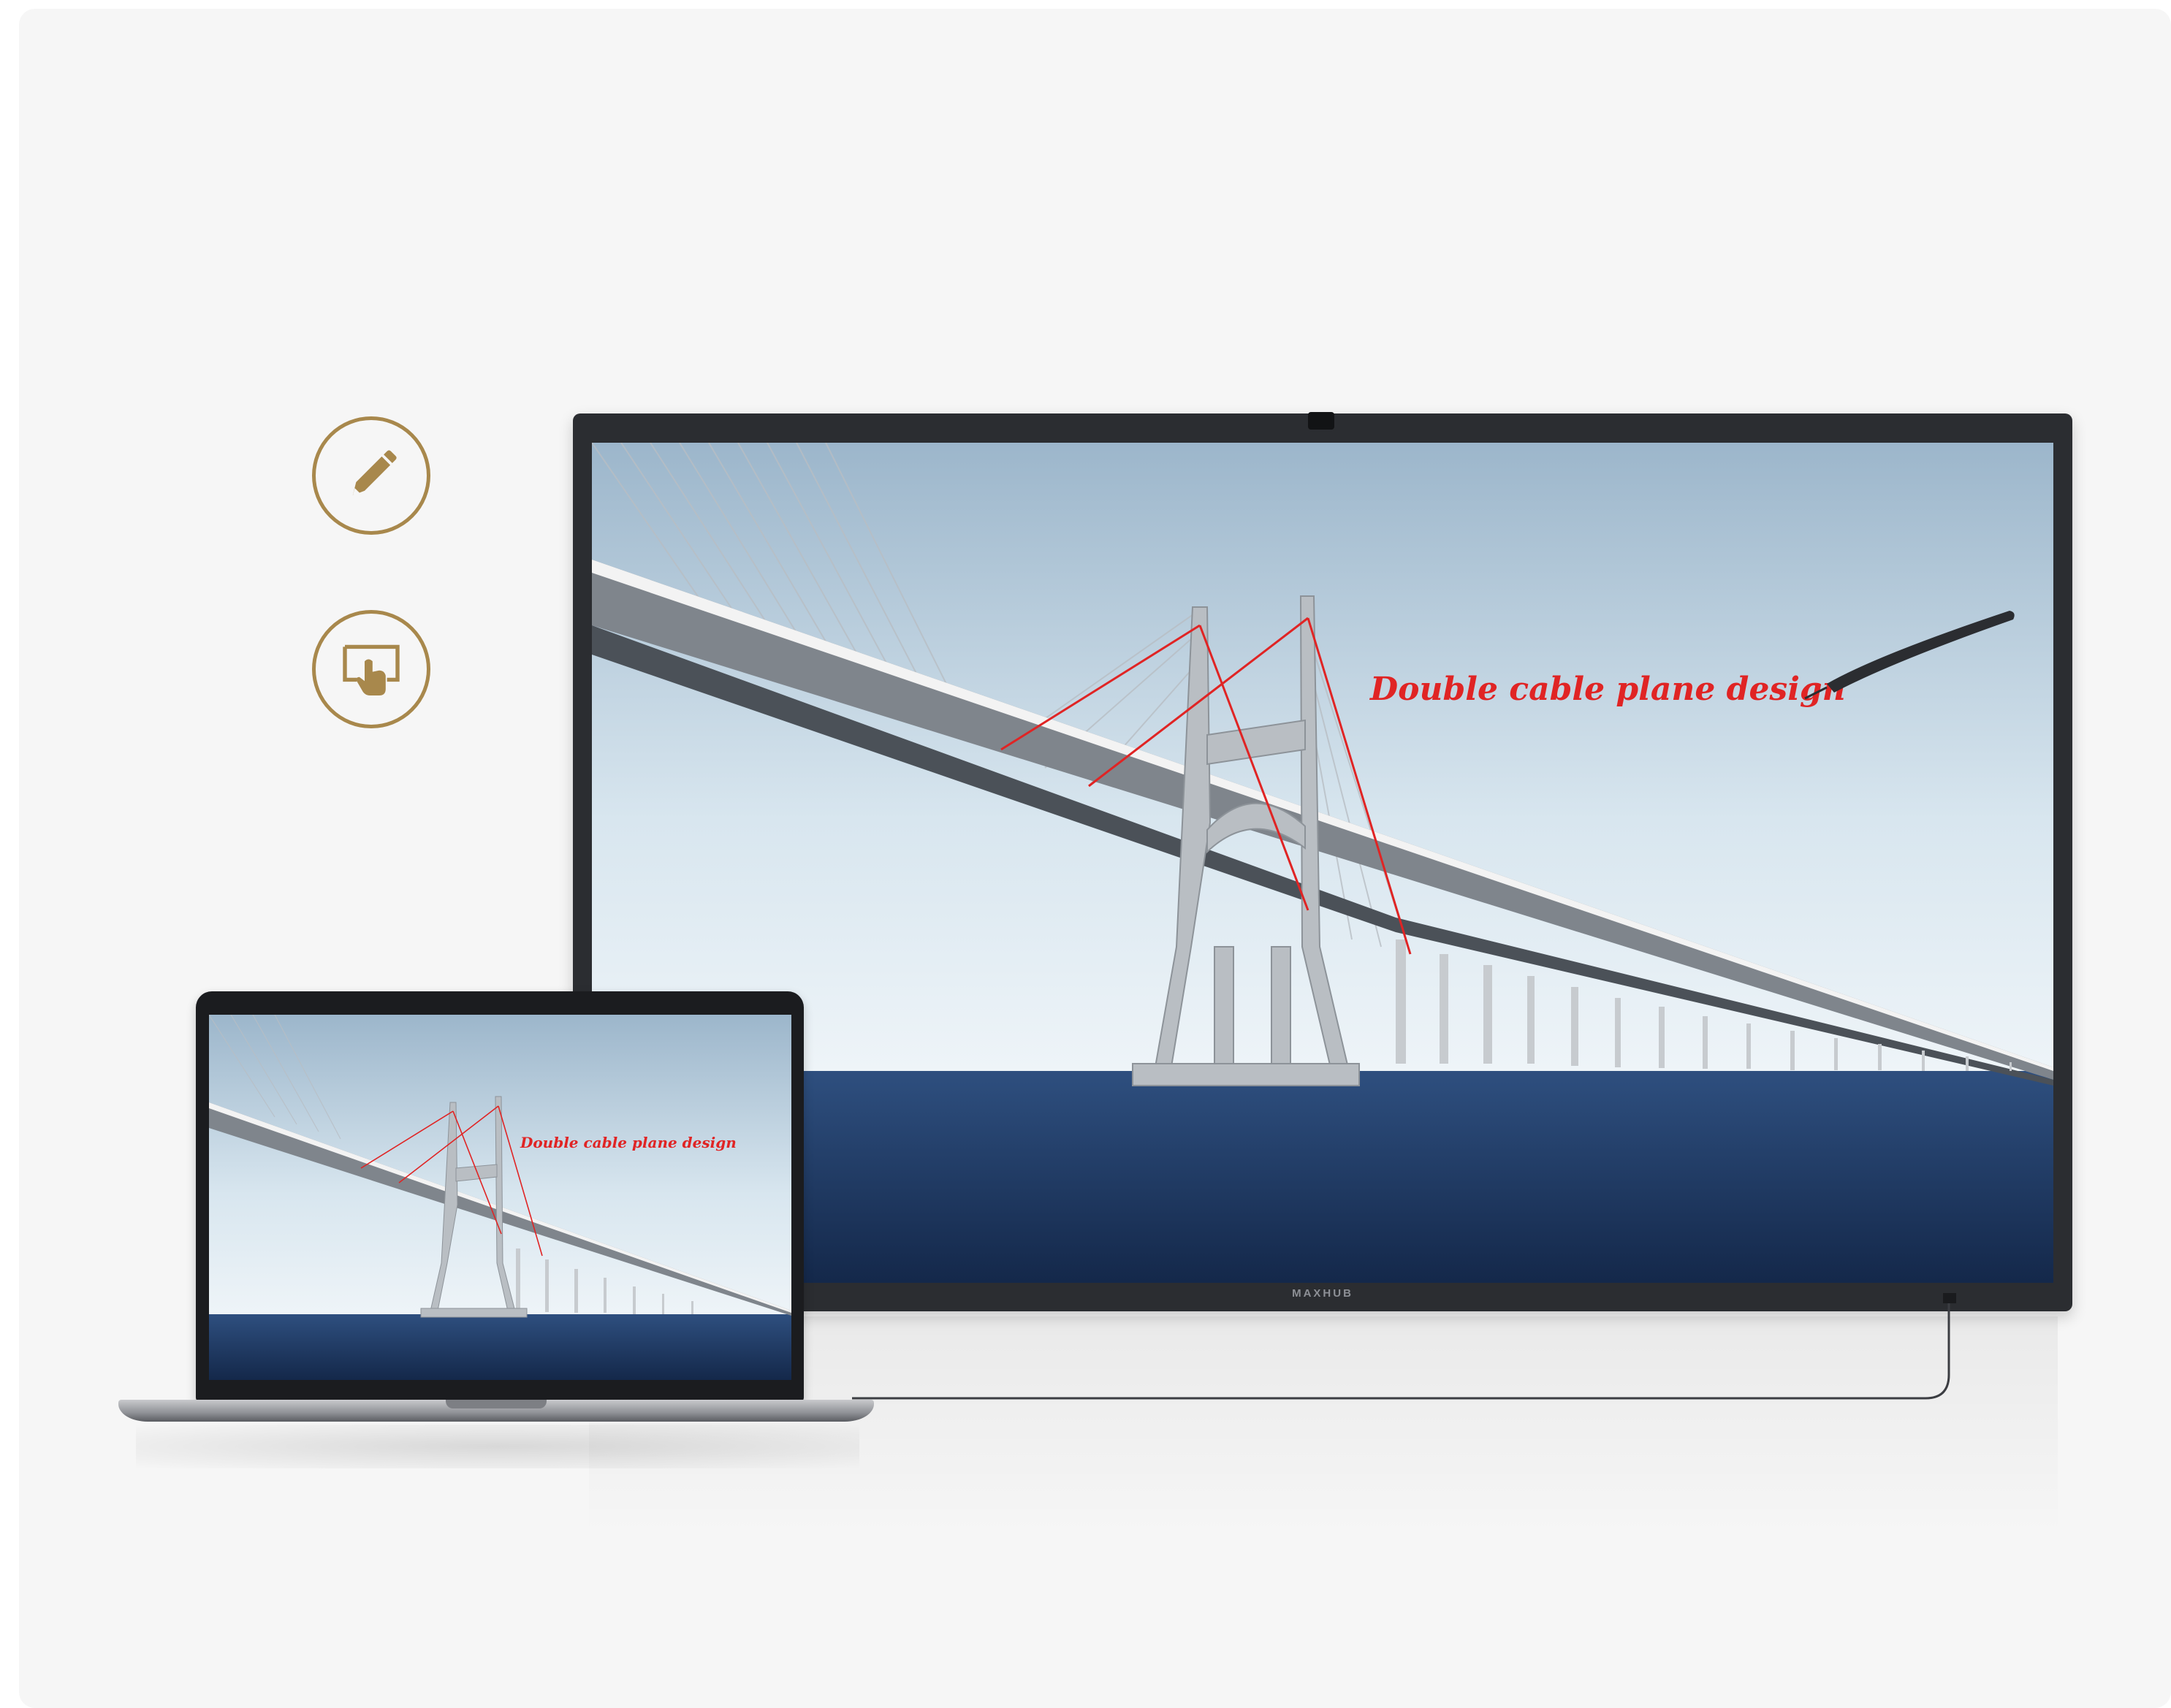 The width and height of the screenshot is (2171, 1708). I want to click on touch-screen-icon, so click(371, 669).